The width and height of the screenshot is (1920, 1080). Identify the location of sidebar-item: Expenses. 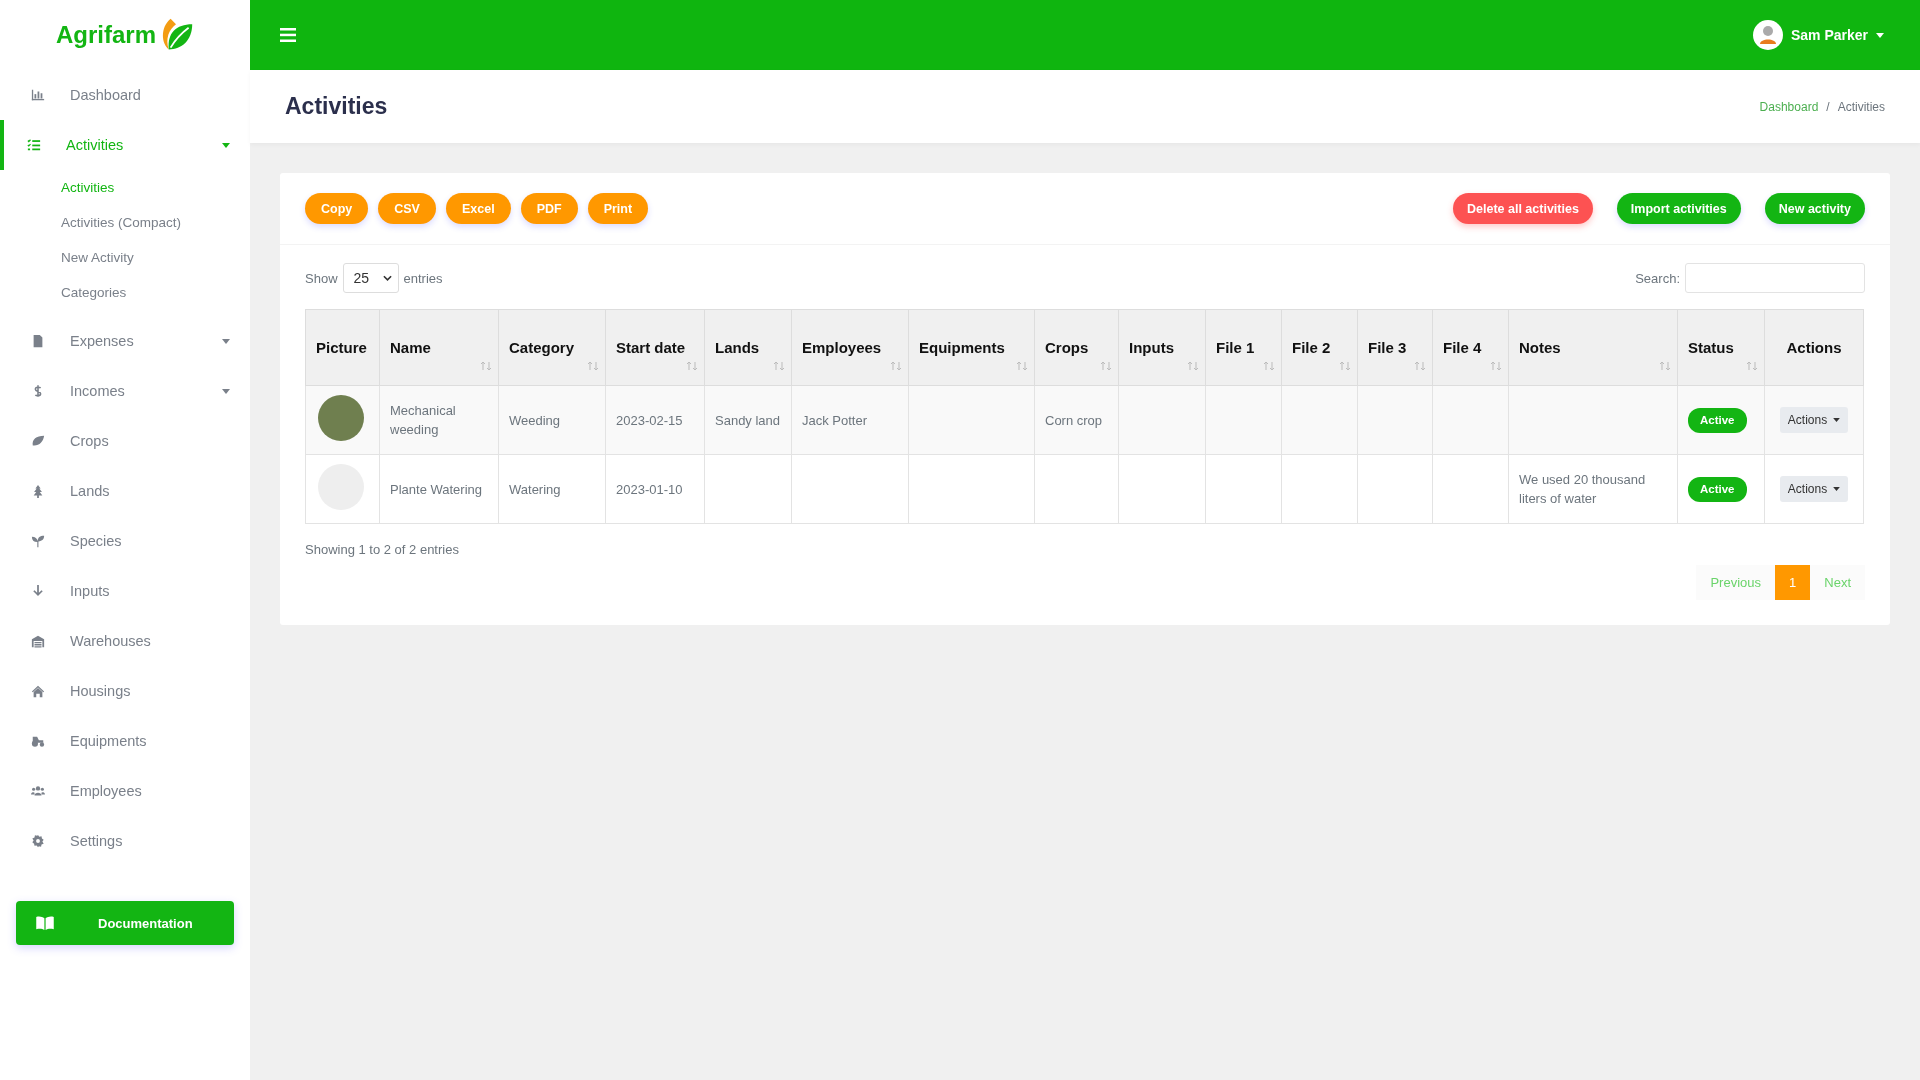
(125, 341).